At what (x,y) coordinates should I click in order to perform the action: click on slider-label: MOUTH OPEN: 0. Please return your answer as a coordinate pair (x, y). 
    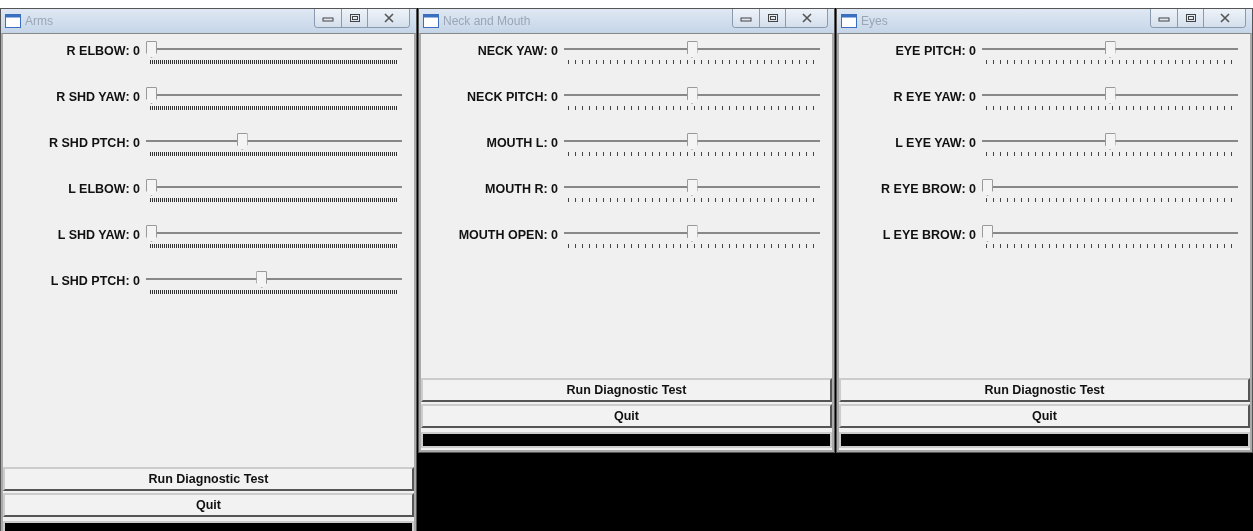
    Looking at the image, I should click on (507, 234).